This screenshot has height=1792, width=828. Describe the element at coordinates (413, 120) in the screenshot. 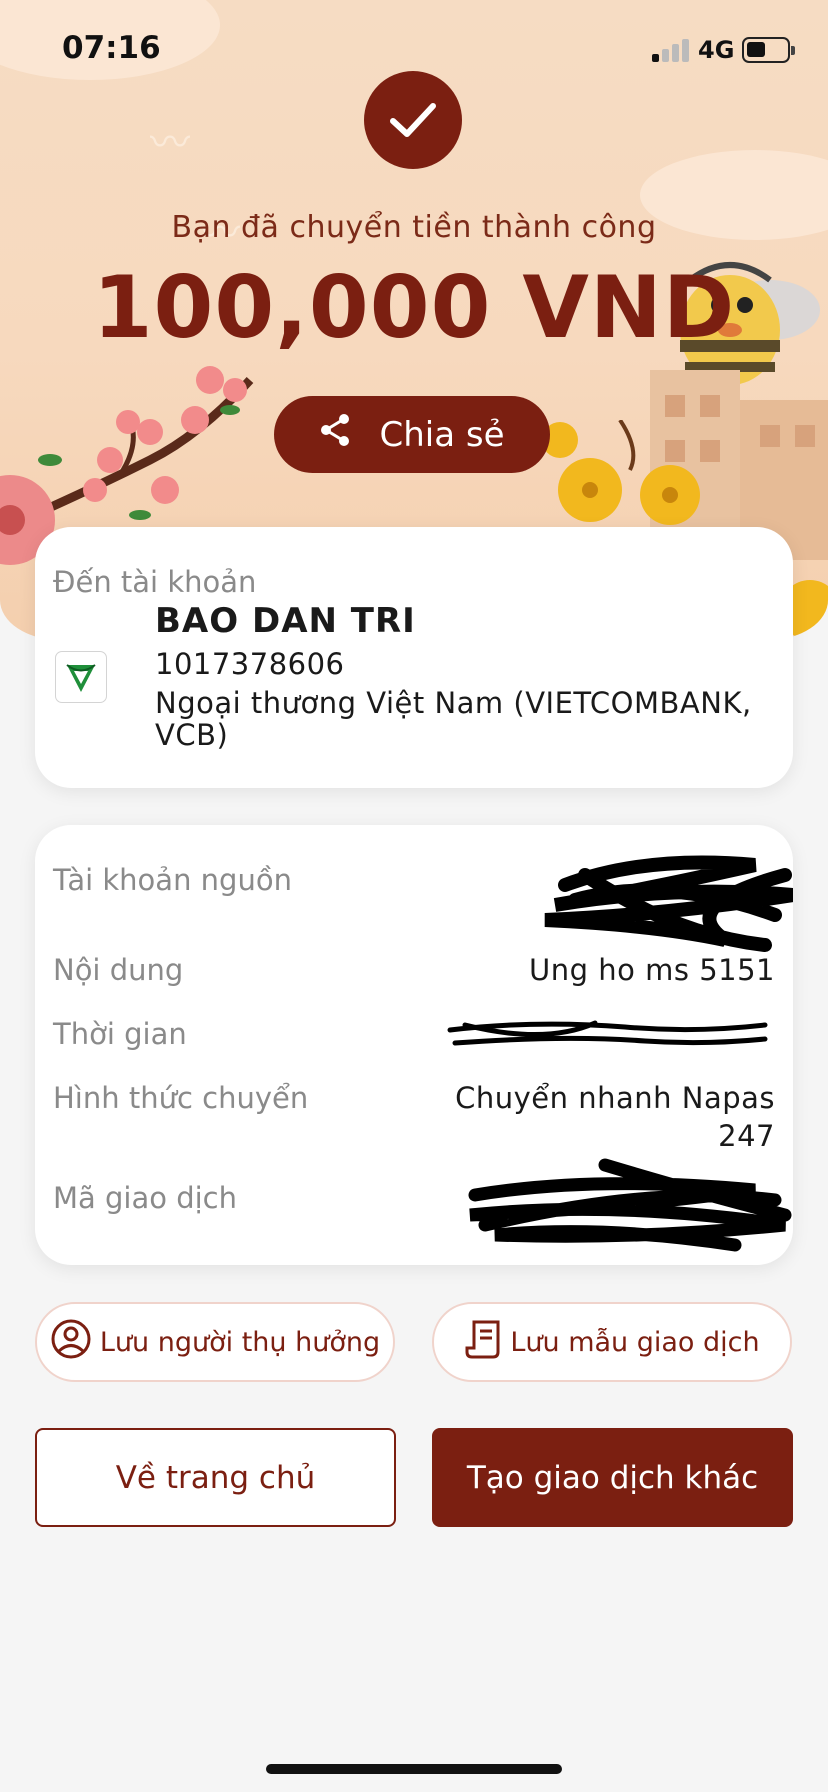

I see `success-check-icon` at that location.